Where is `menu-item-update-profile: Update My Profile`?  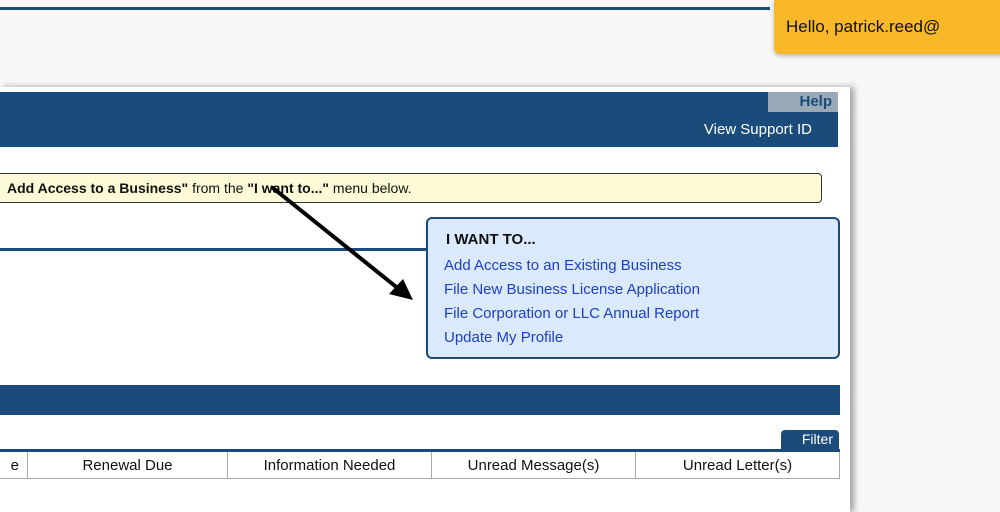 menu-item-update-profile: Update My Profile is located at coordinates (503, 337).